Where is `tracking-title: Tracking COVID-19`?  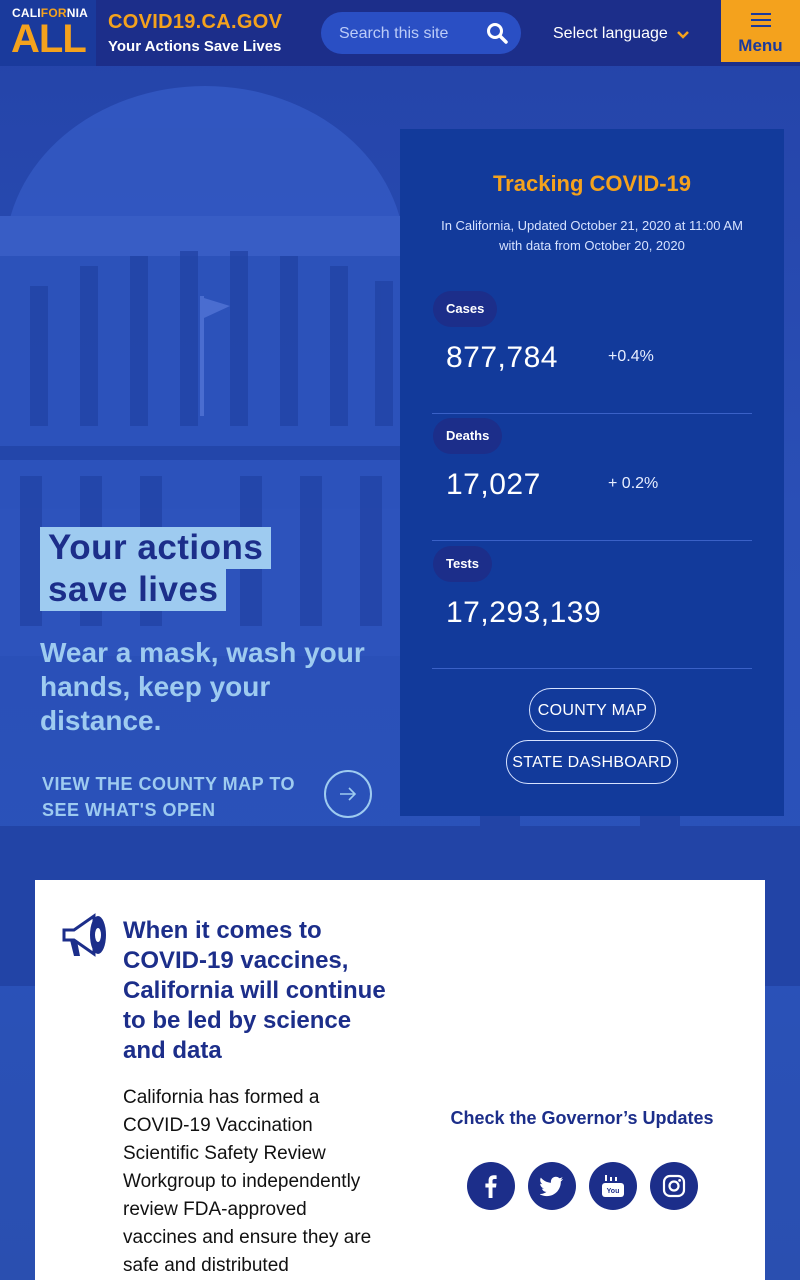 tracking-title: Tracking COVID-19 is located at coordinates (592, 183).